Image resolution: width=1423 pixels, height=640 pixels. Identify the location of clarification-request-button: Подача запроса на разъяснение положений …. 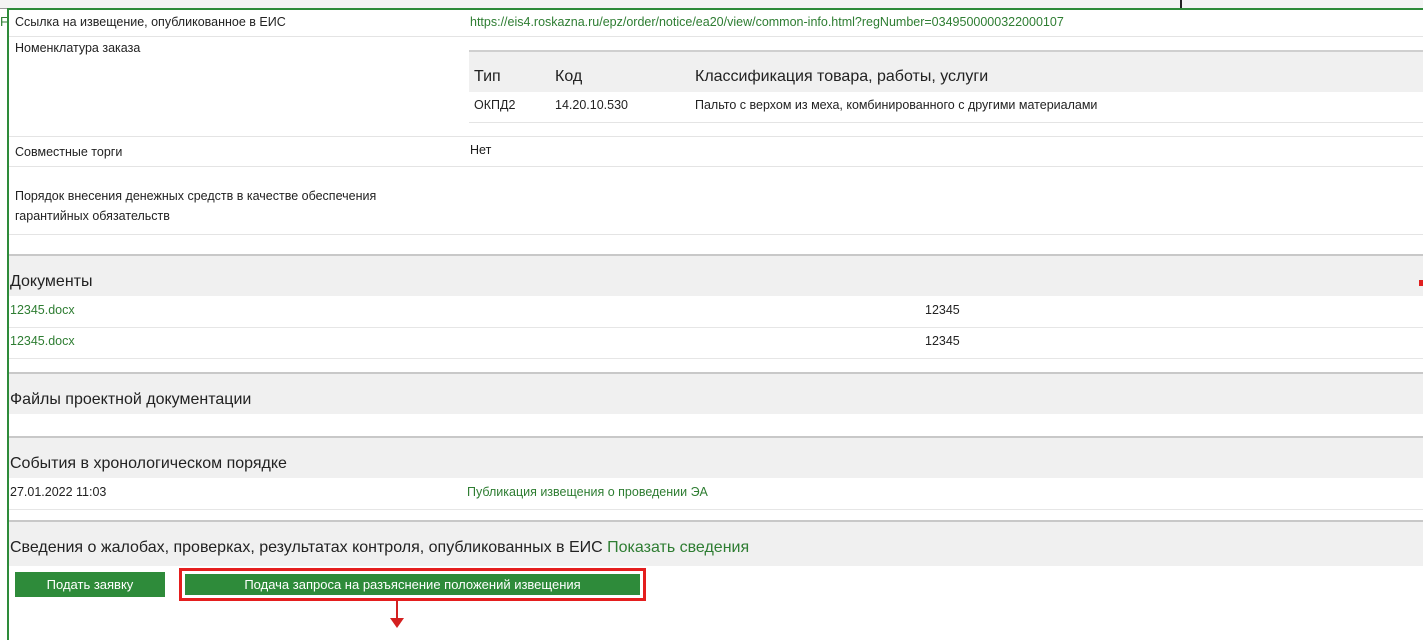
(412, 584).